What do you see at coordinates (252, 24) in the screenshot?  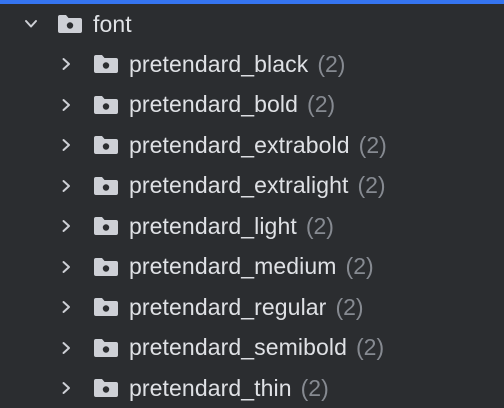 I see `tree-node-font: font` at bounding box center [252, 24].